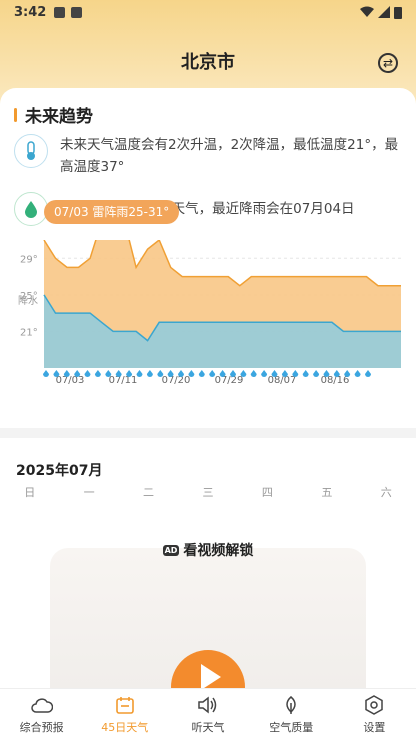 The width and height of the screenshot is (416, 739). I want to click on tab-label: 空气质量, so click(291, 727).